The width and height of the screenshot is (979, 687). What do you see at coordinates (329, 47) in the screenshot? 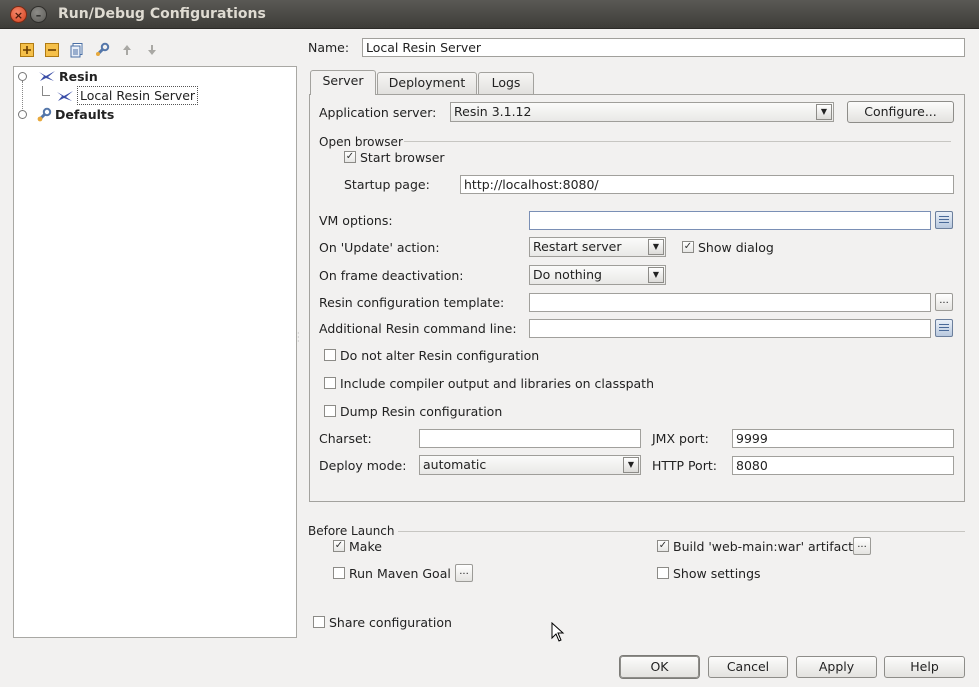
I see `name-label: Name:` at bounding box center [329, 47].